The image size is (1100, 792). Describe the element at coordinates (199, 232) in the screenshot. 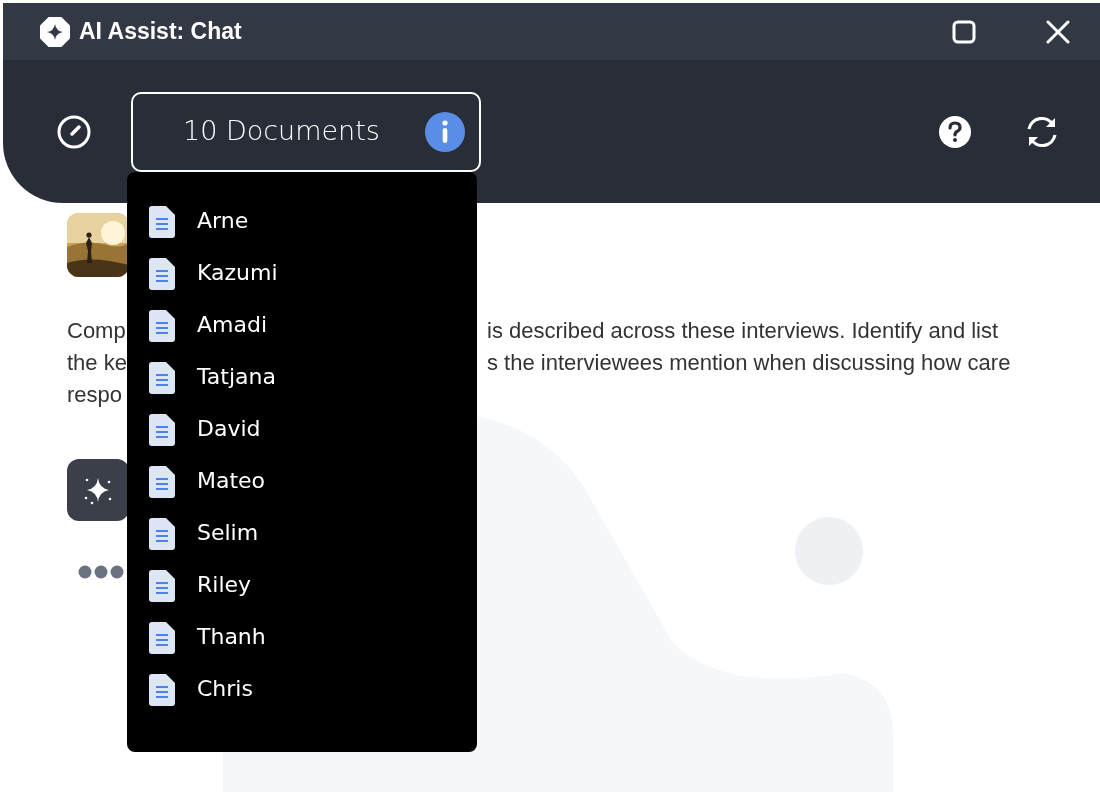

I see `menu-item: Arne` at that location.